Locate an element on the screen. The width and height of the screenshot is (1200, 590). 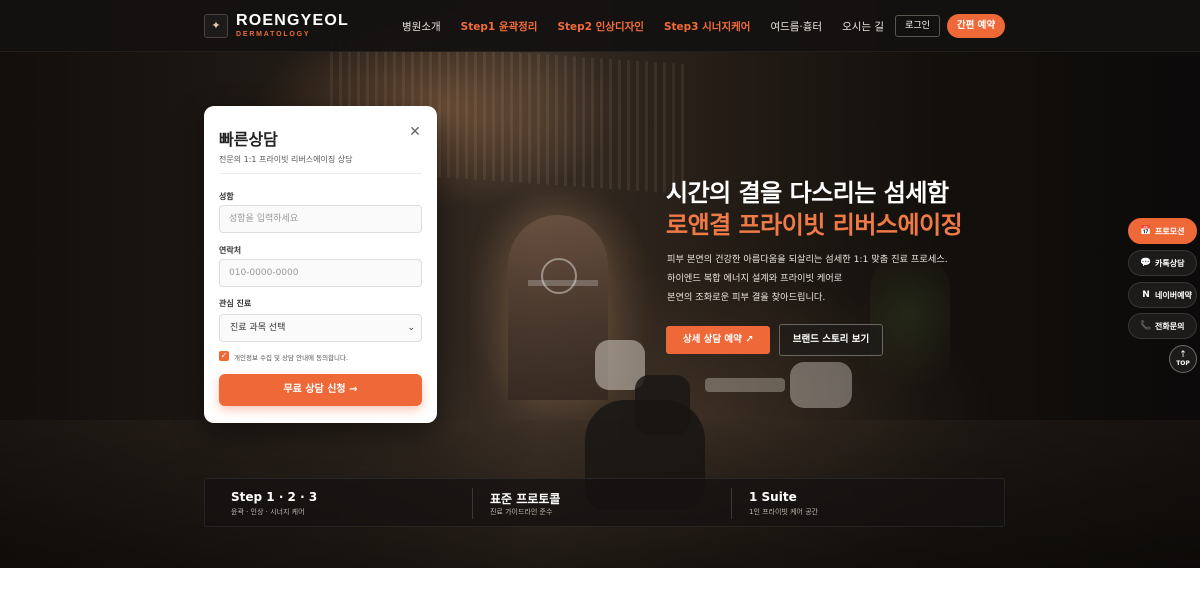
nav-item-step3: Step3 시너지케어 is located at coordinates (707, 26).